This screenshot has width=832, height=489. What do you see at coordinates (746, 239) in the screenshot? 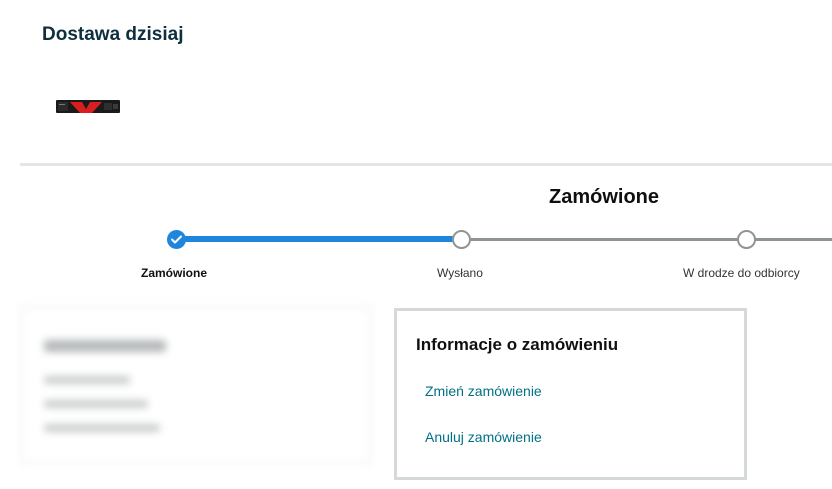
I see `step-node-in-transit` at bounding box center [746, 239].